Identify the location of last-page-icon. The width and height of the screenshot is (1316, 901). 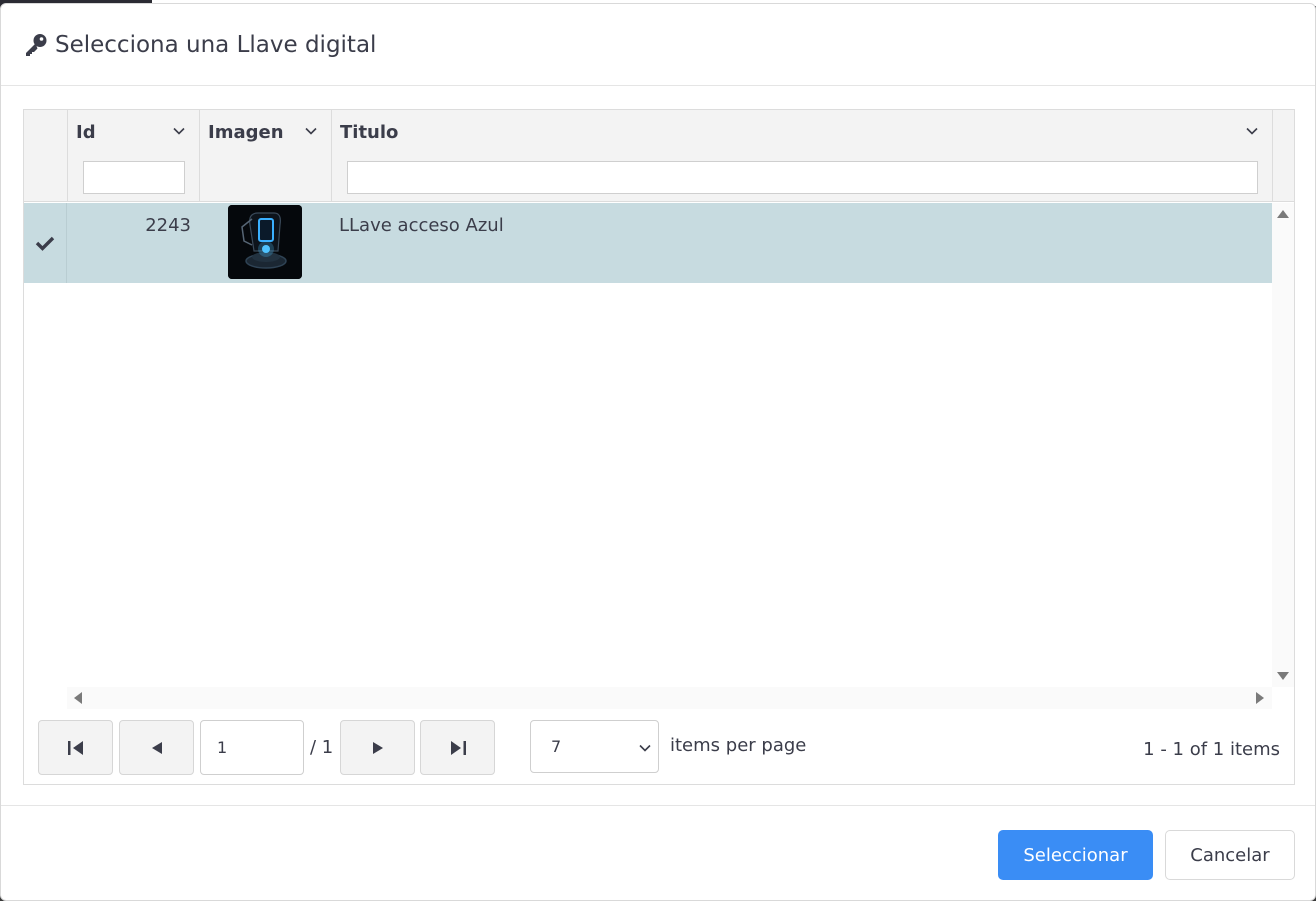
(458, 747).